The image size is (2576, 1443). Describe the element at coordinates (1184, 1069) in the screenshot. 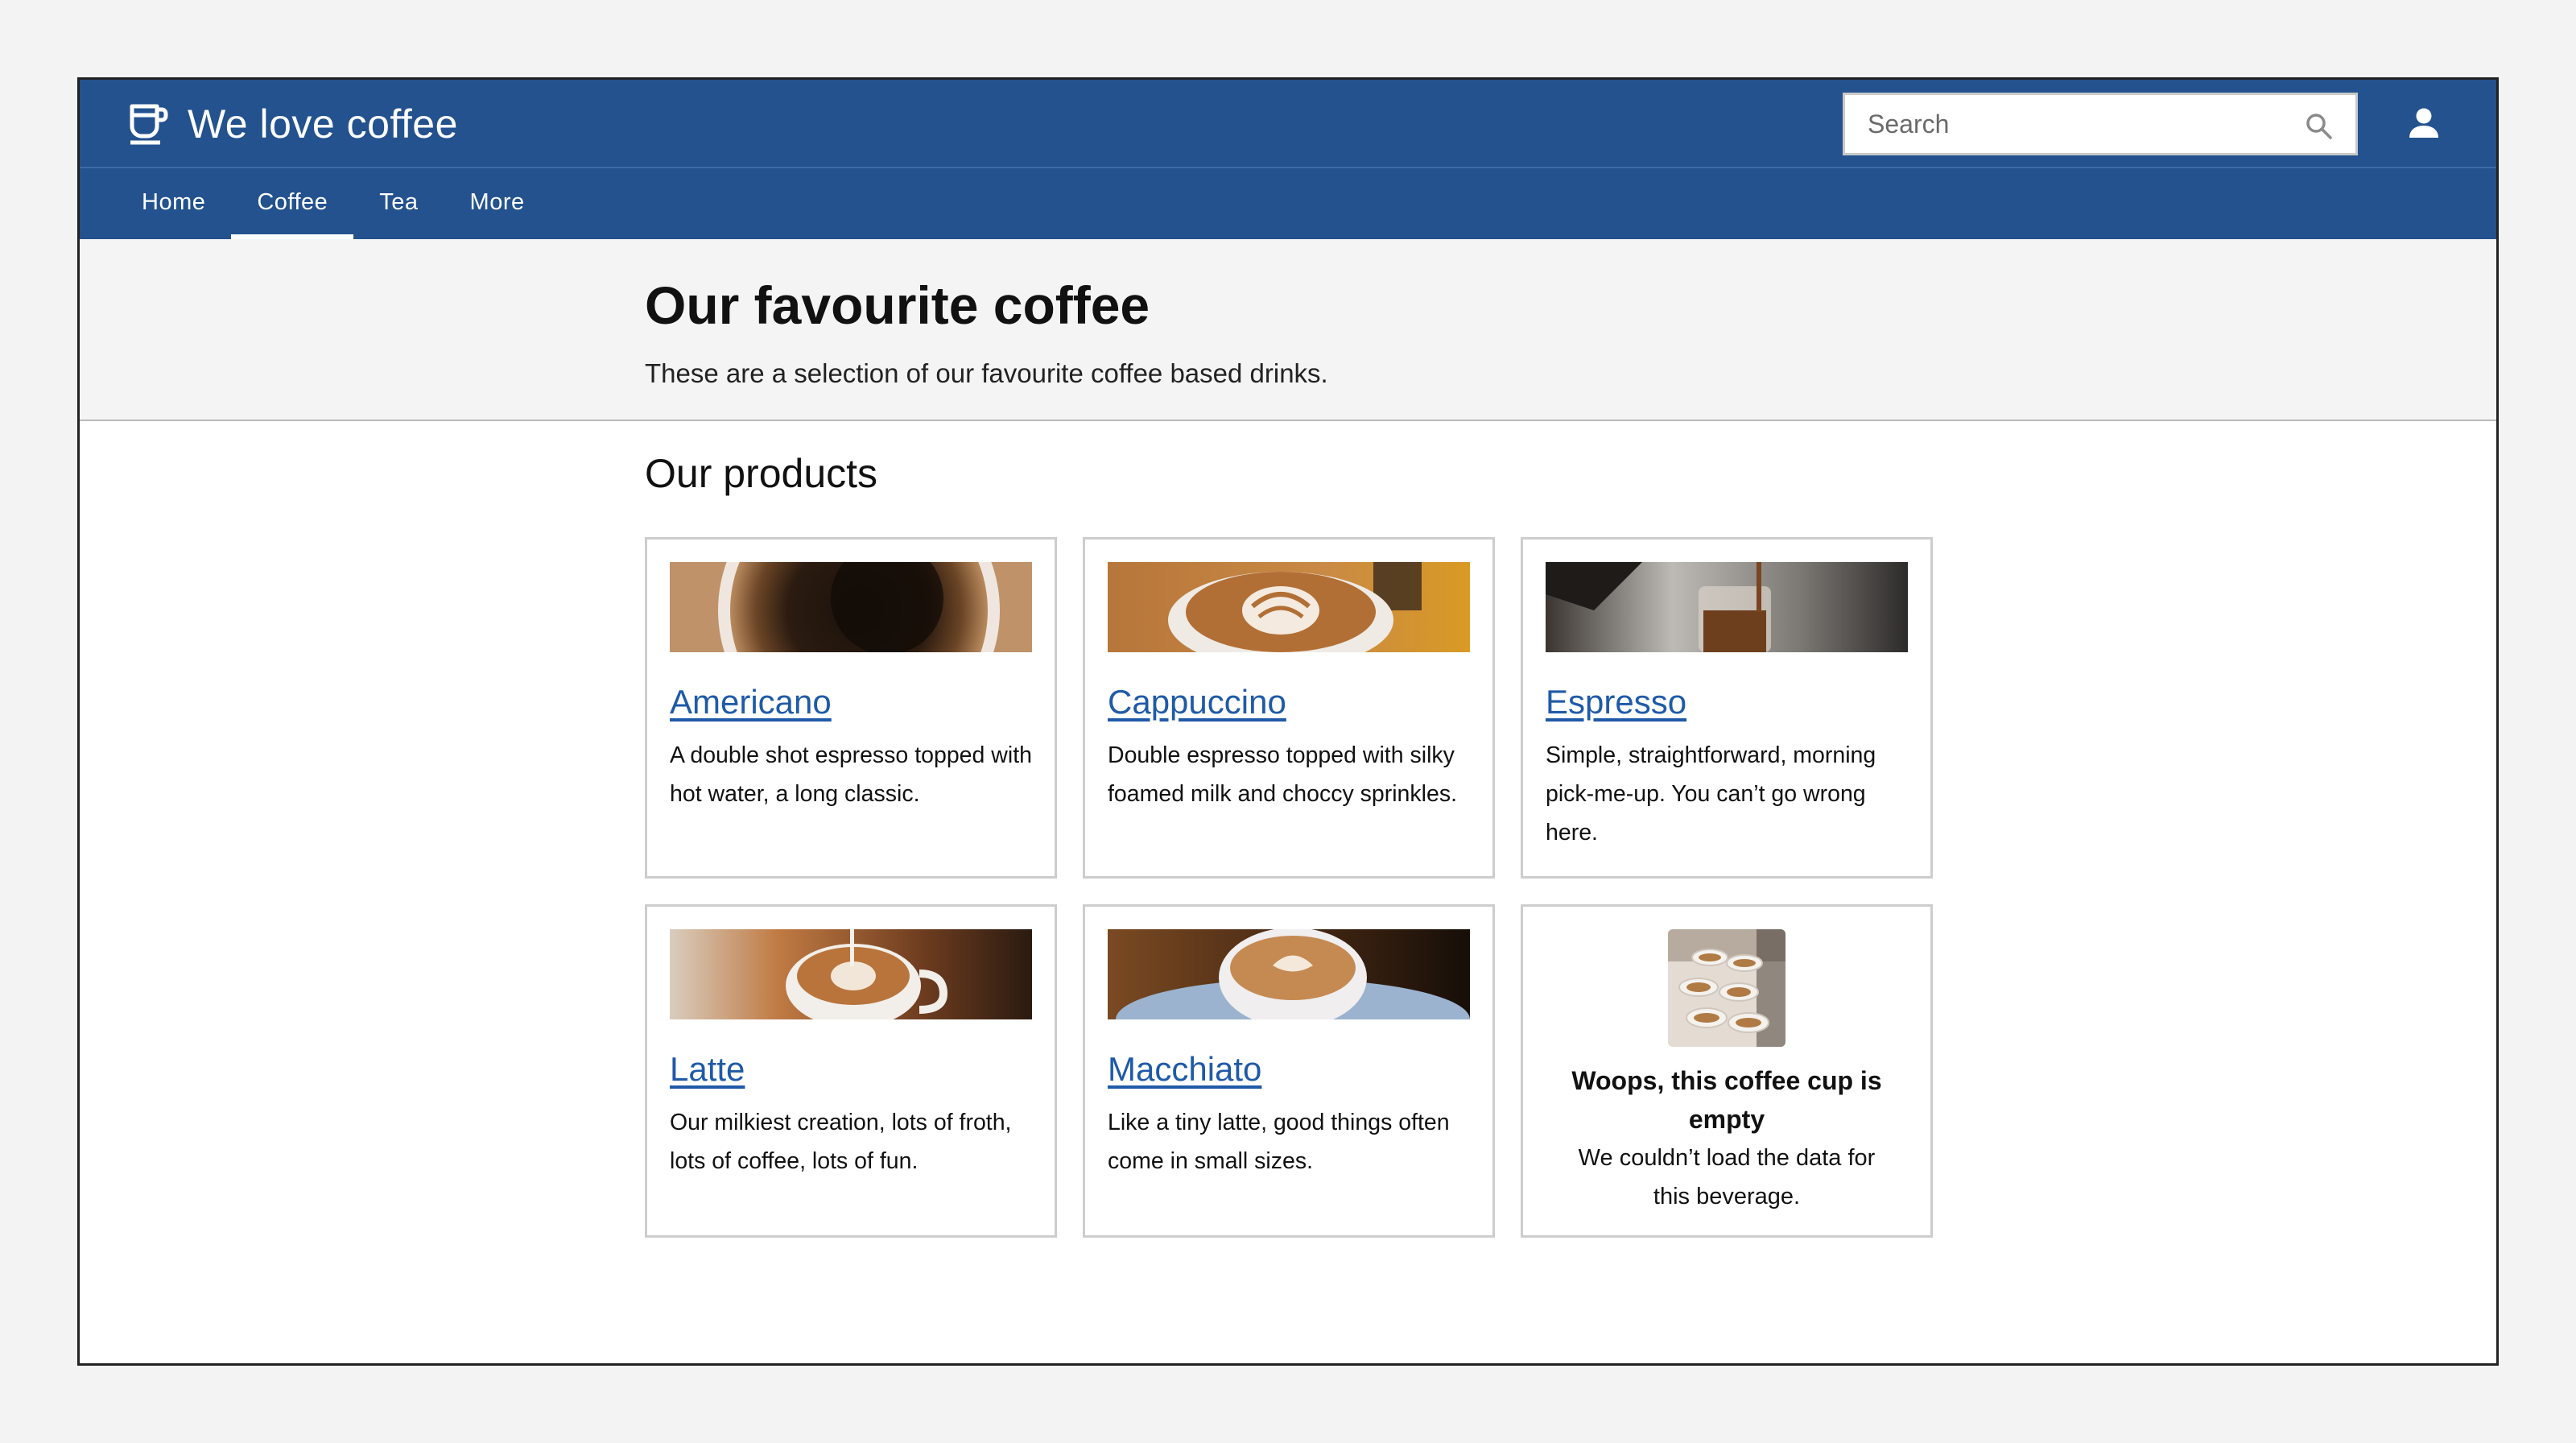

I see `product-link-macchiato: Macchiato` at that location.